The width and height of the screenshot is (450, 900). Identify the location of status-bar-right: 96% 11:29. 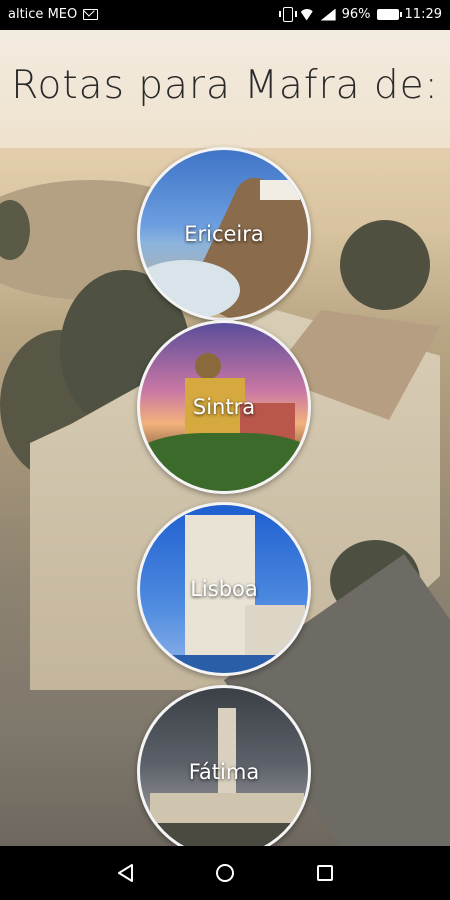
(360, 14).